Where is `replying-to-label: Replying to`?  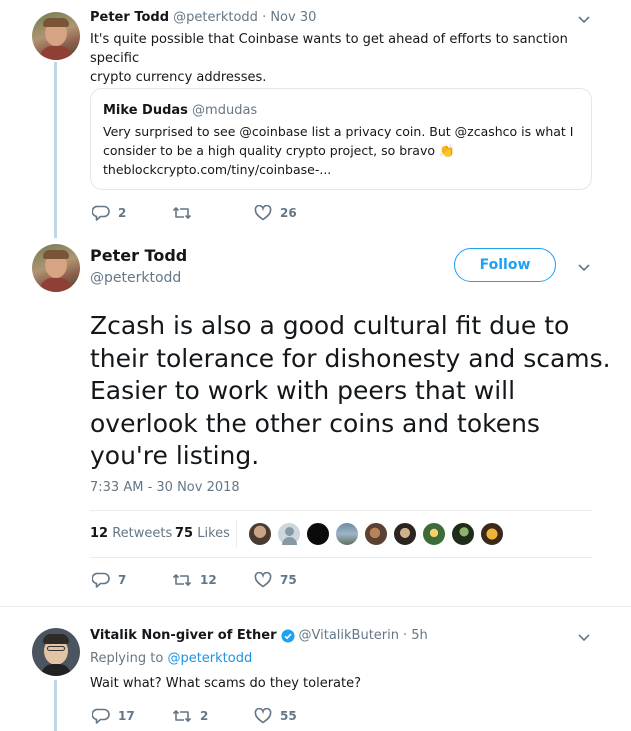
replying-to-label: Replying to is located at coordinates (127, 658).